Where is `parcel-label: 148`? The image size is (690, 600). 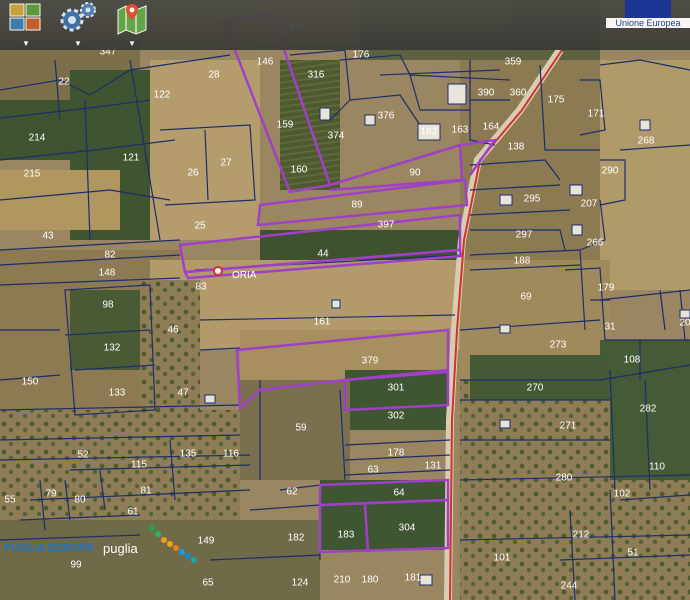 parcel-label: 148 is located at coordinates (107, 273).